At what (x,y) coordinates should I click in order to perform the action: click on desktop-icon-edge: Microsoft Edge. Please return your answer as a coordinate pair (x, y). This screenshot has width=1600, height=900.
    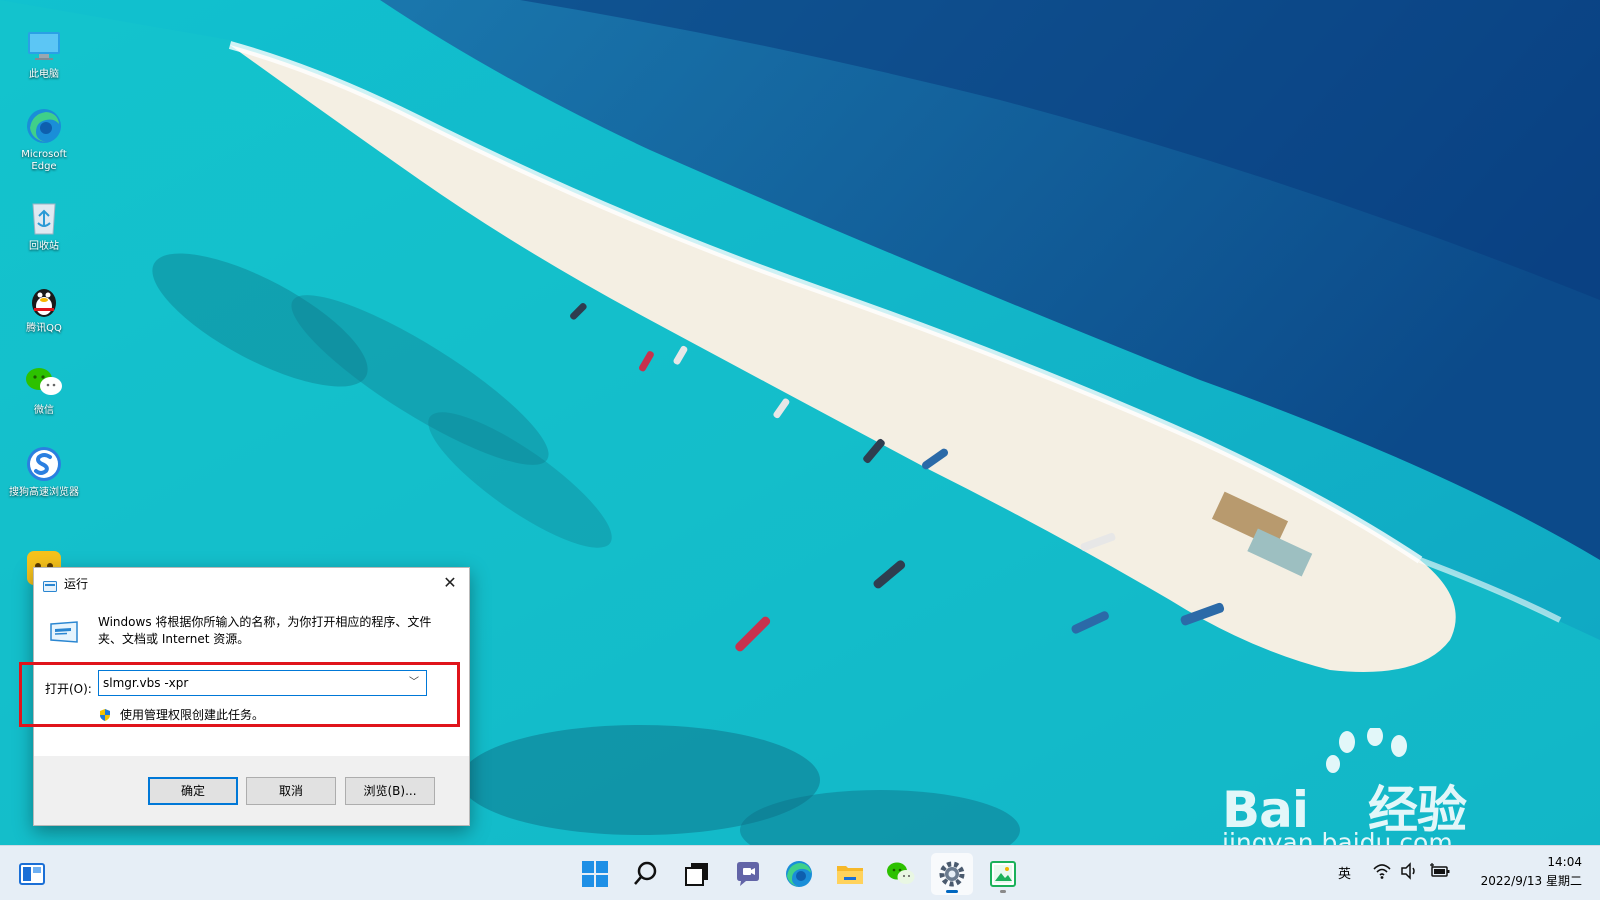
    Looking at the image, I should click on (44, 139).